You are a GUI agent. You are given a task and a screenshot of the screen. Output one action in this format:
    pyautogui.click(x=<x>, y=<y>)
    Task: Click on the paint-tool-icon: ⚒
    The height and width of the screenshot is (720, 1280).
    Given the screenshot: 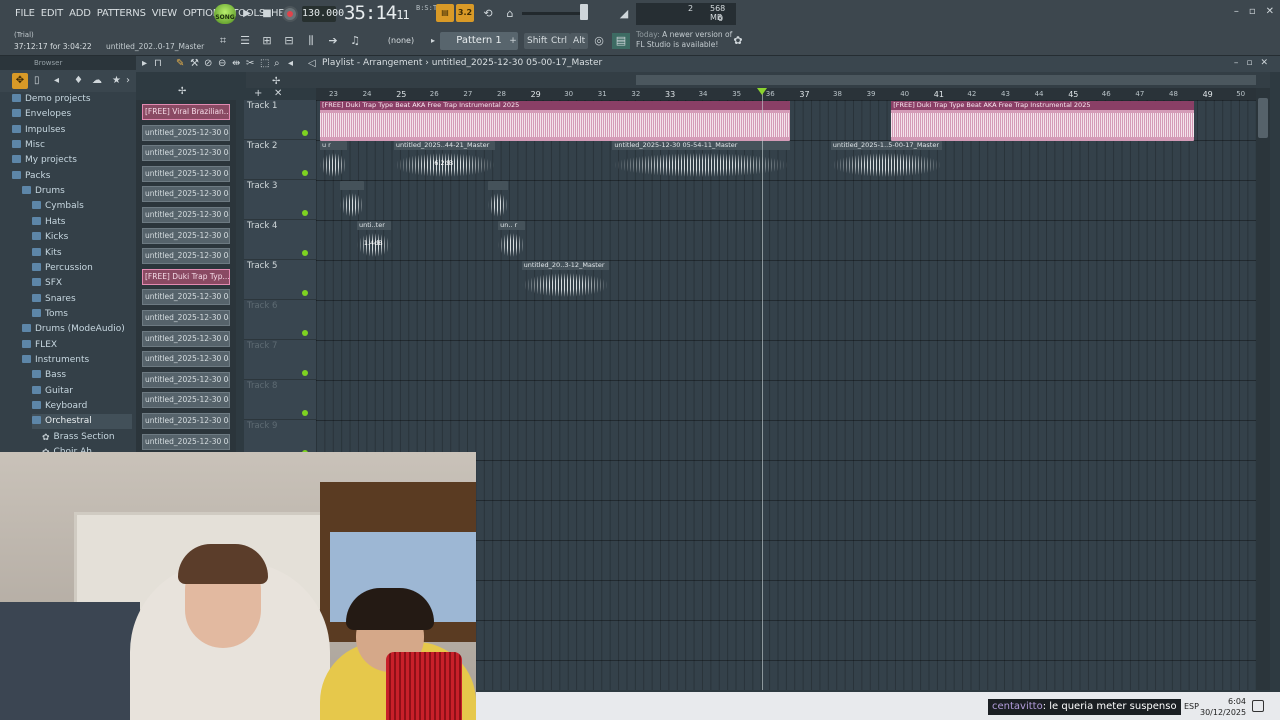 What is the action you would take?
    pyautogui.click(x=194, y=63)
    